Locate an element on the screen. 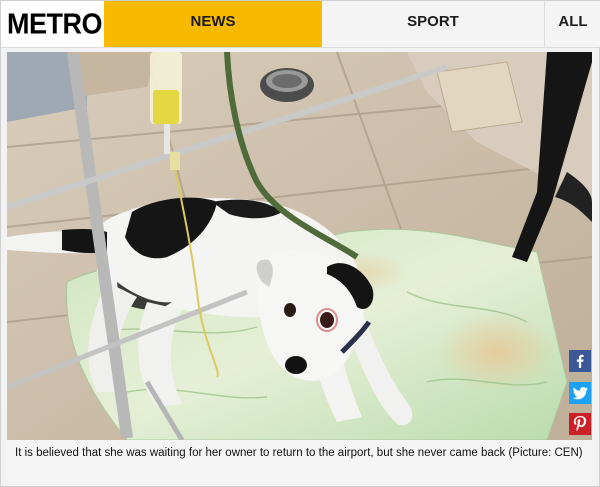 The width and height of the screenshot is (600, 487). pinterest-icon is located at coordinates (580, 424).